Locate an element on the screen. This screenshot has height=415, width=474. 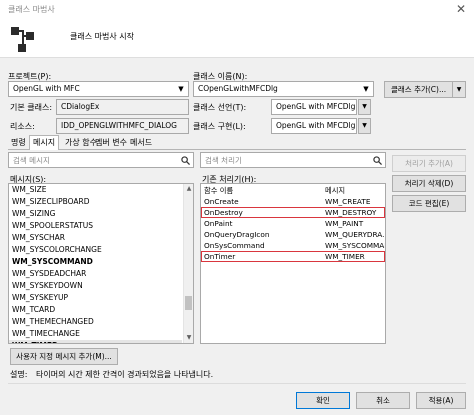
tab-label: 메서드 is located at coordinates (141, 142).